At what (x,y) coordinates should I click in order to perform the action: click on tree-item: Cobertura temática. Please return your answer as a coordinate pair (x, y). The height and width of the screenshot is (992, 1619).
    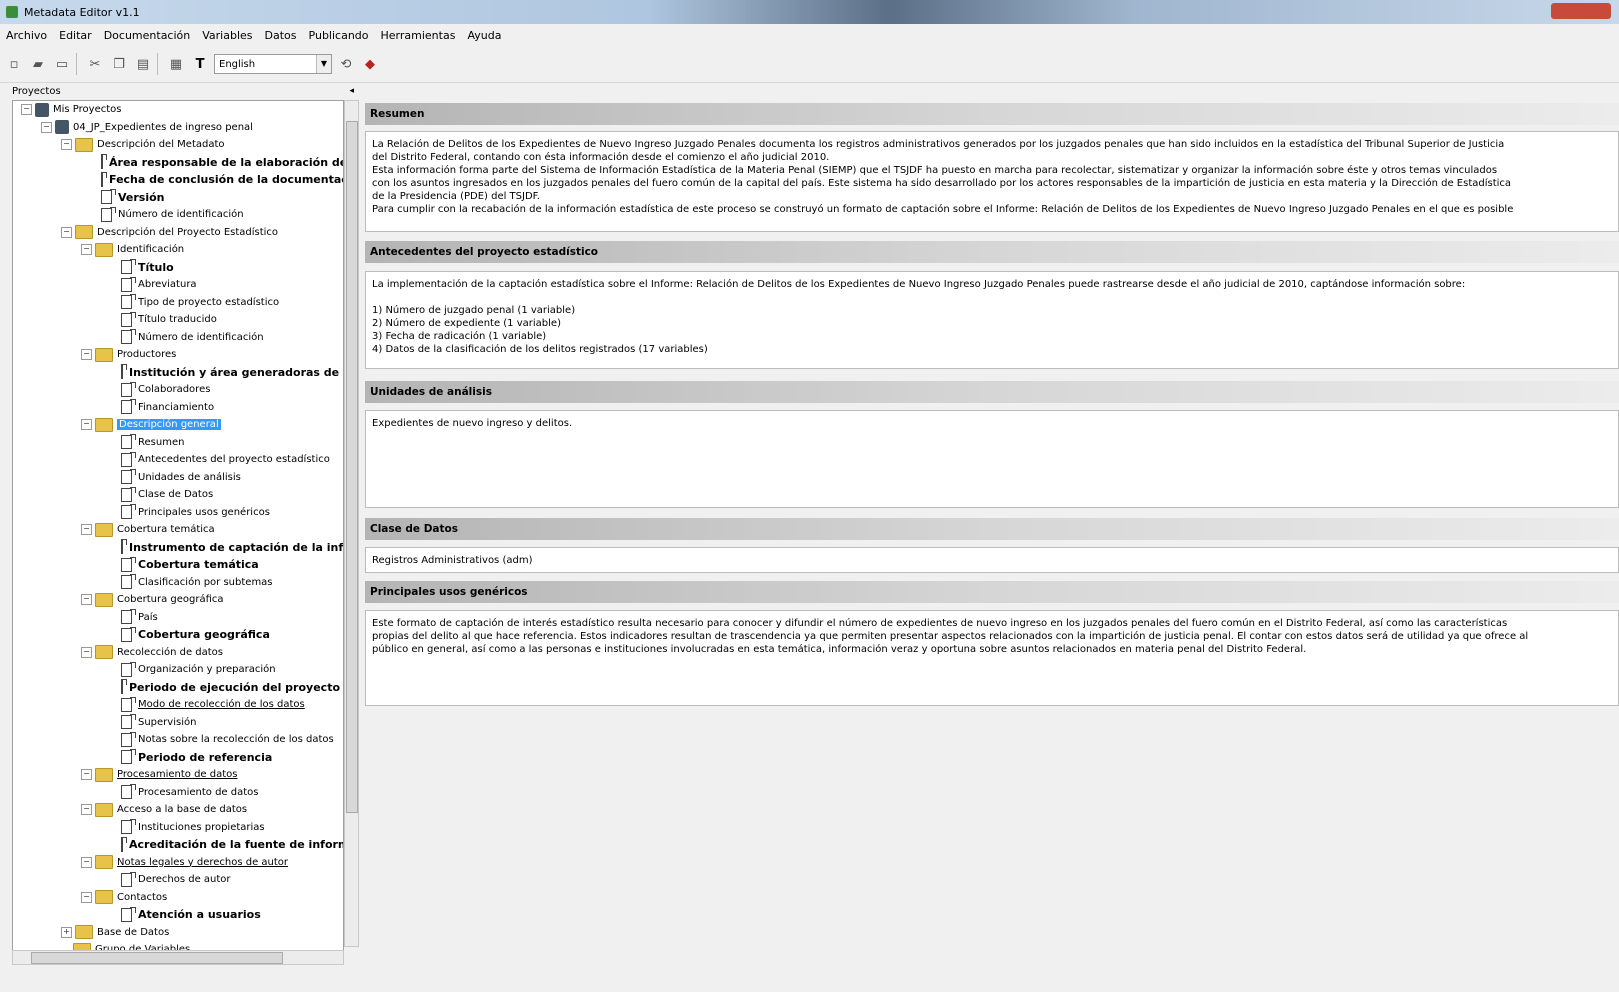
    Looking at the image, I should click on (178, 565).